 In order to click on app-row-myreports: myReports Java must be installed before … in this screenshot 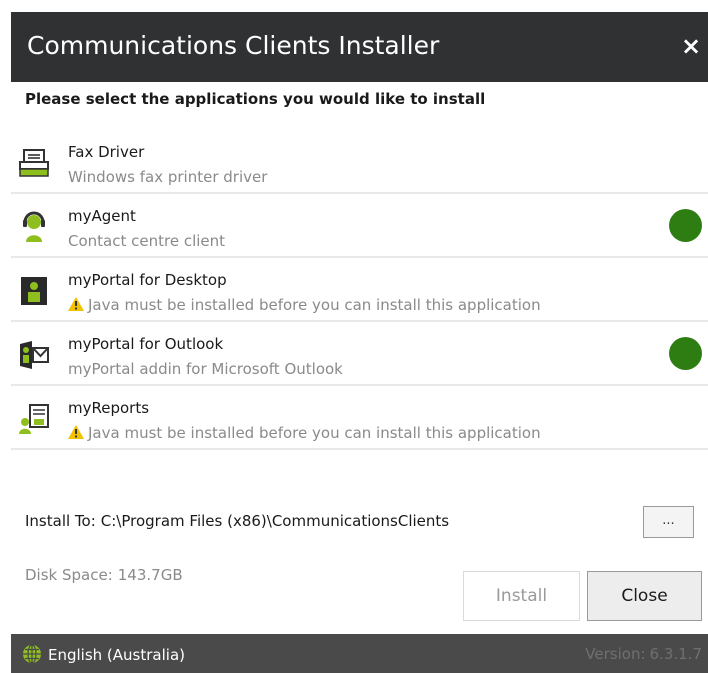, I will do `click(359, 418)`.